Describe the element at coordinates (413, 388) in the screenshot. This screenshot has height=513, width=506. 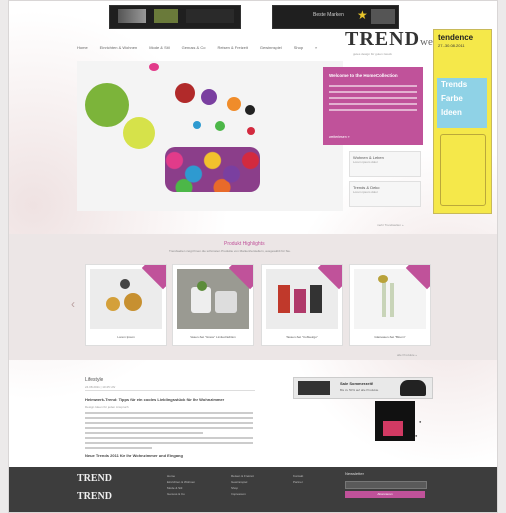
I see `cap-image` at that location.